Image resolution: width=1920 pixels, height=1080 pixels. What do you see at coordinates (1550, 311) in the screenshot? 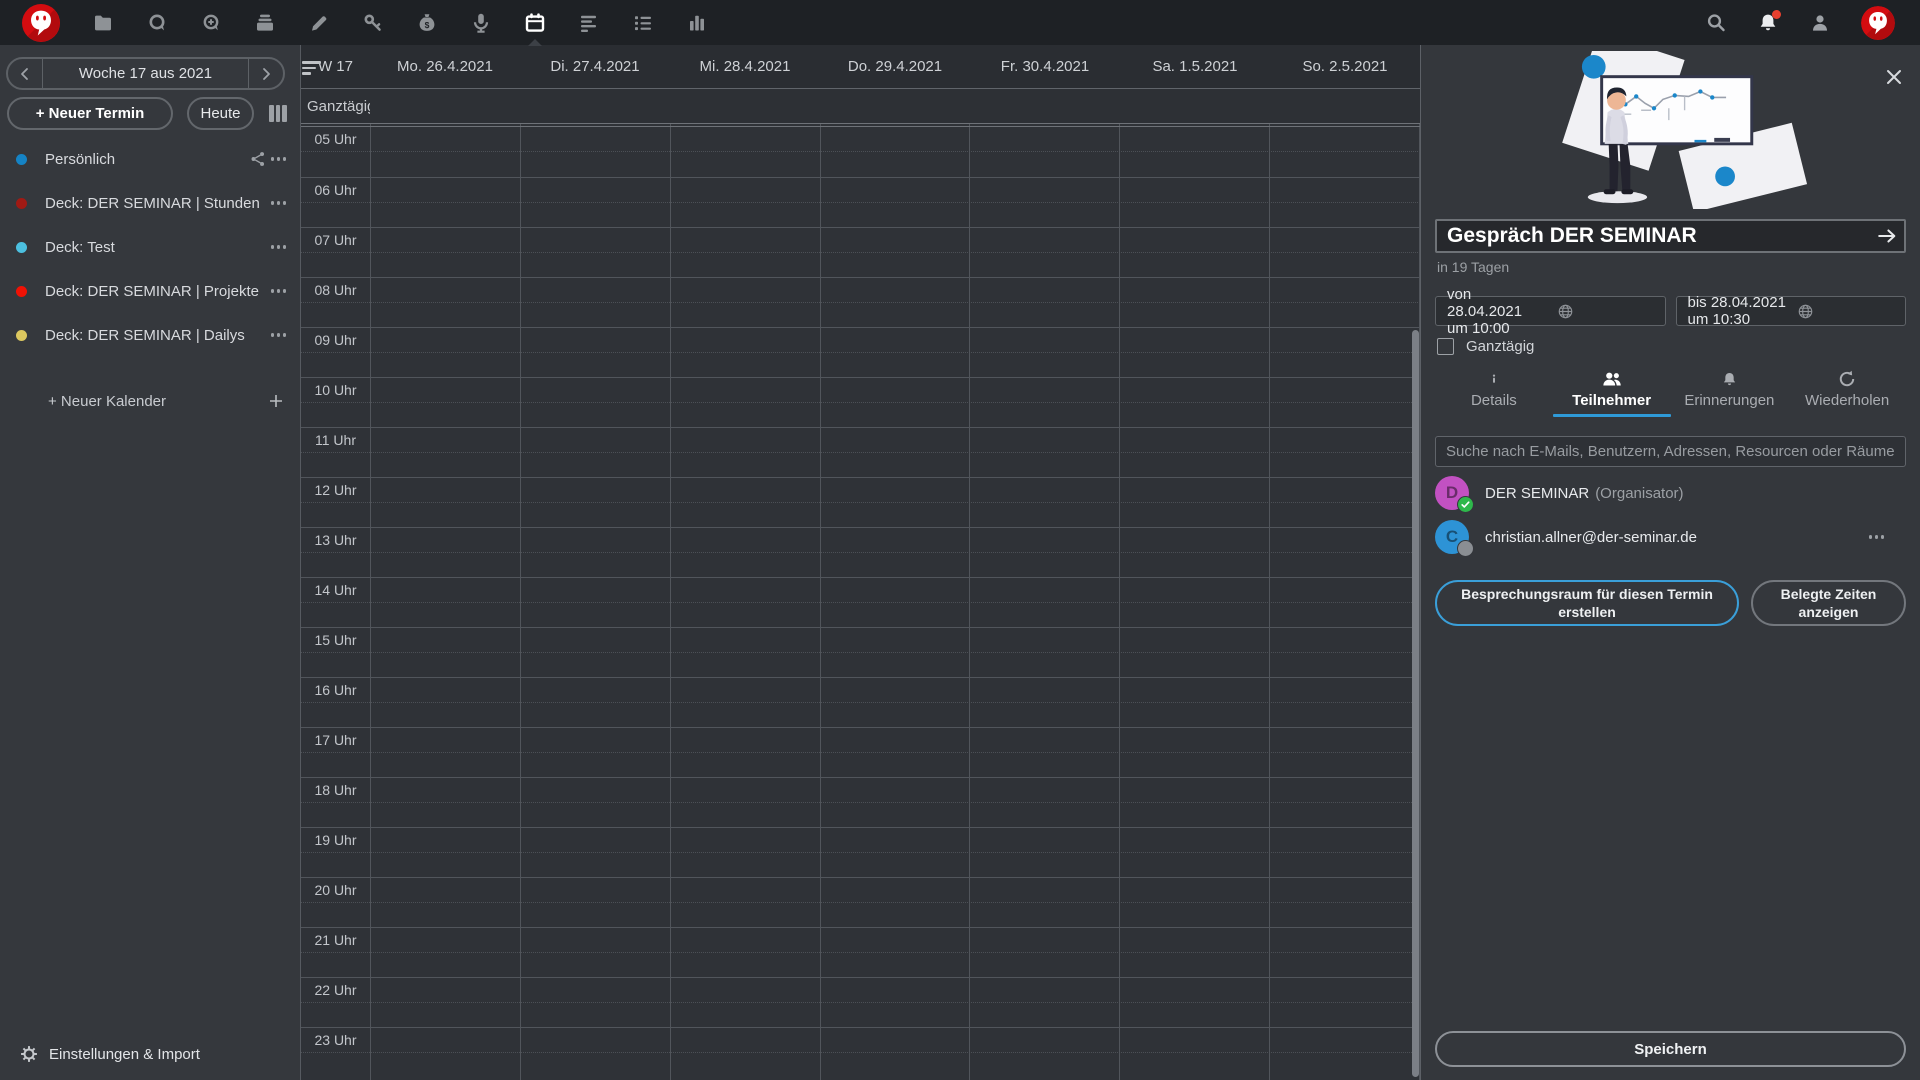
I see `start-date-button: von 28.04.2021 um 10:00` at bounding box center [1550, 311].